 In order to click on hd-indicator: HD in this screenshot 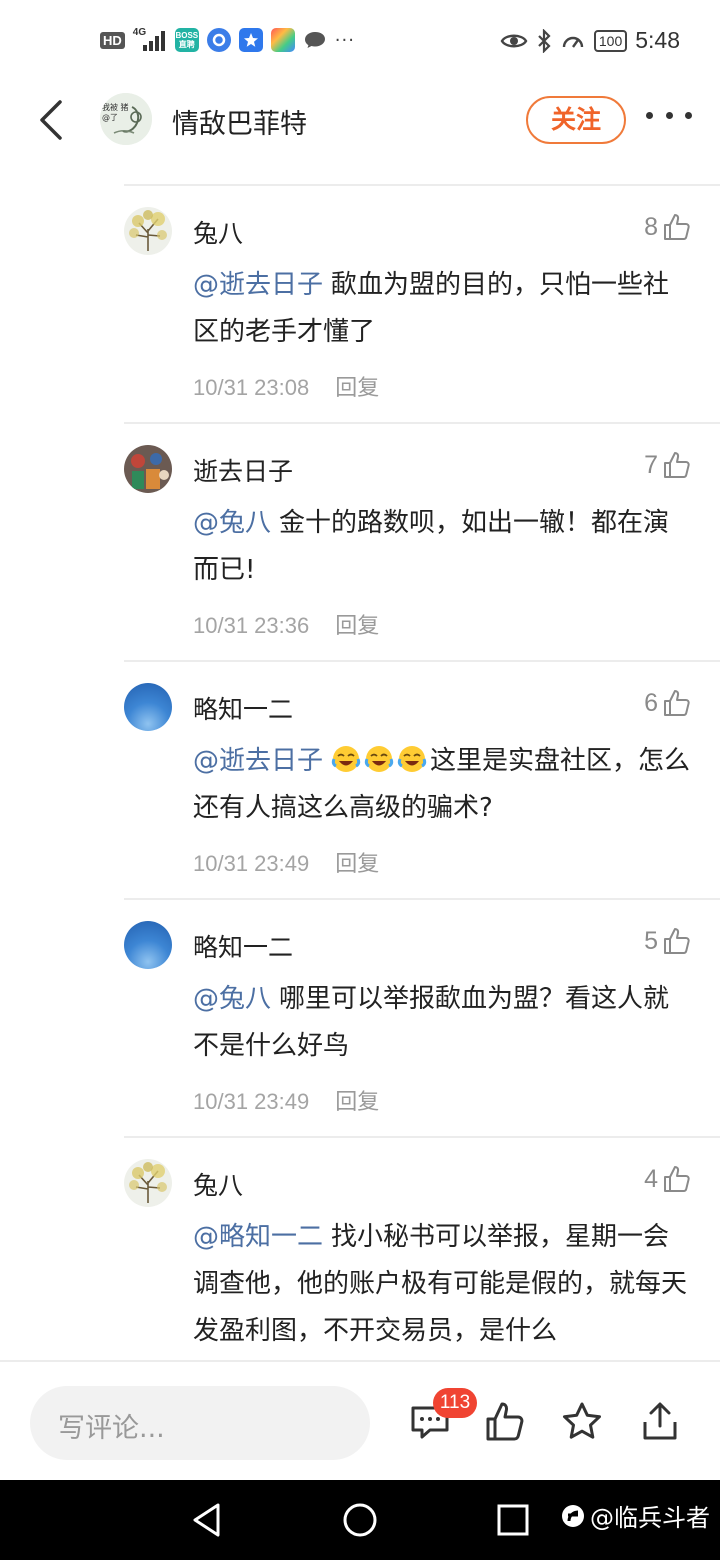, I will do `click(112, 40)`.